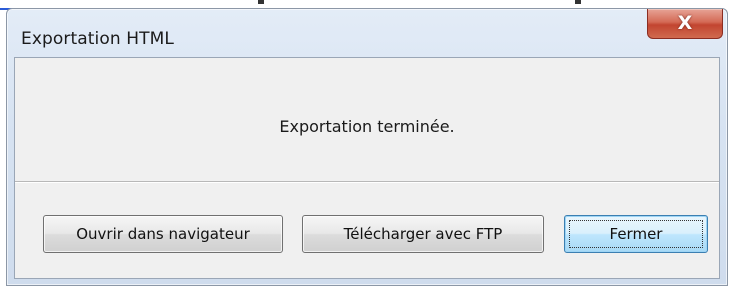 Image resolution: width=732 pixels, height=291 pixels. Describe the element at coordinates (163, 234) in the screenshot. I see `open-in-browser-button: Ouvrir dans navigateur` at that location.